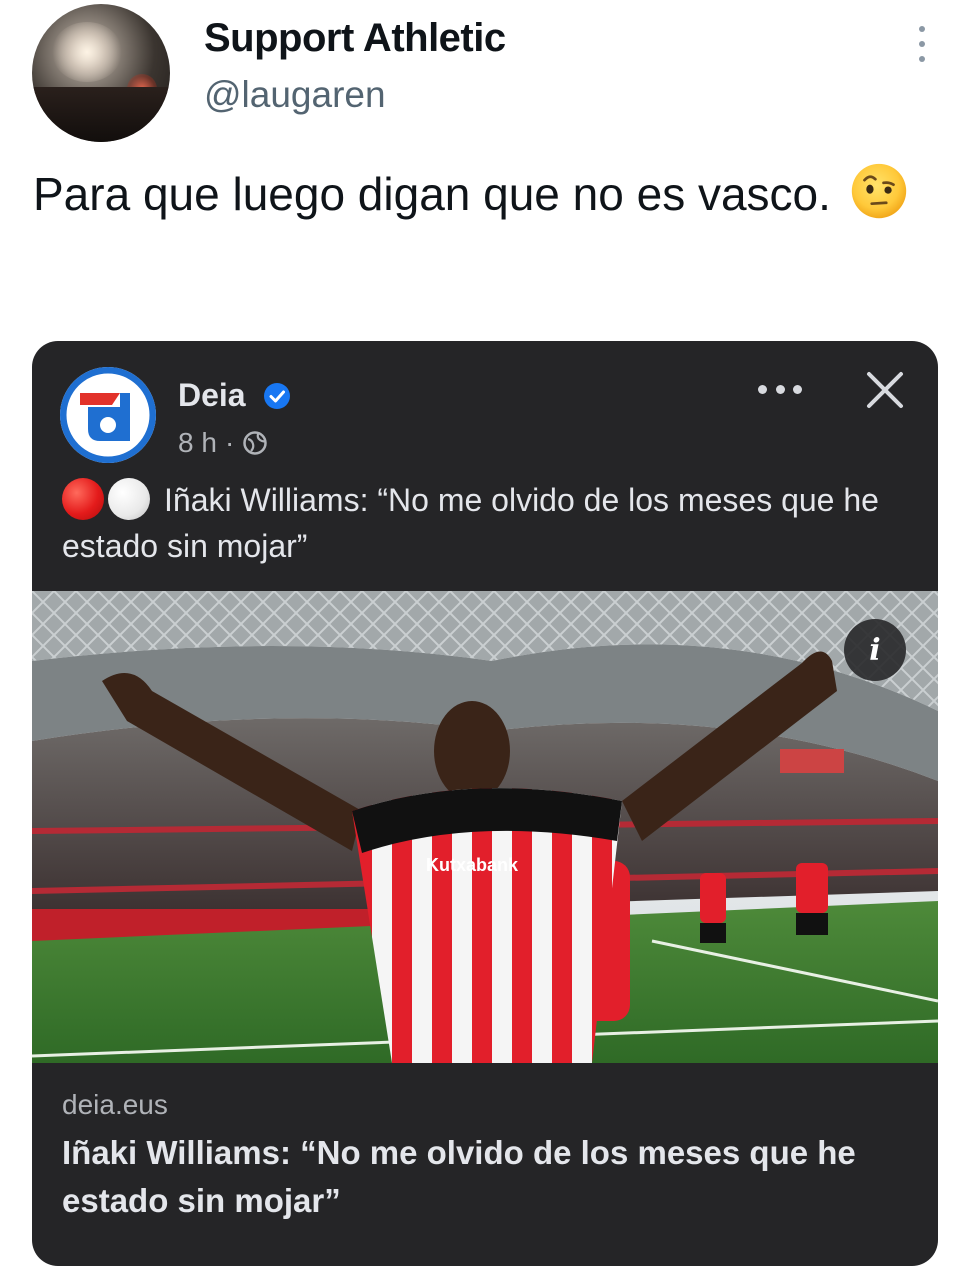 Image resolution: width=969 pixels, height=1280 pixels. Describe the element at coordinates (83, 499) in the screenshot. I see `red-circle-icon` at that location.